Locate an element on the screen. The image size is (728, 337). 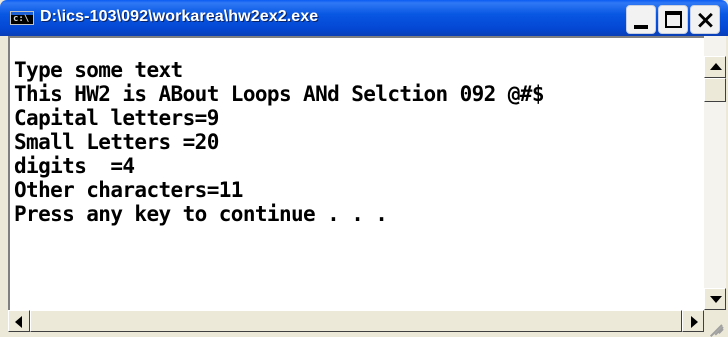
arrow-left-icon is located at coordinates (18, 322).